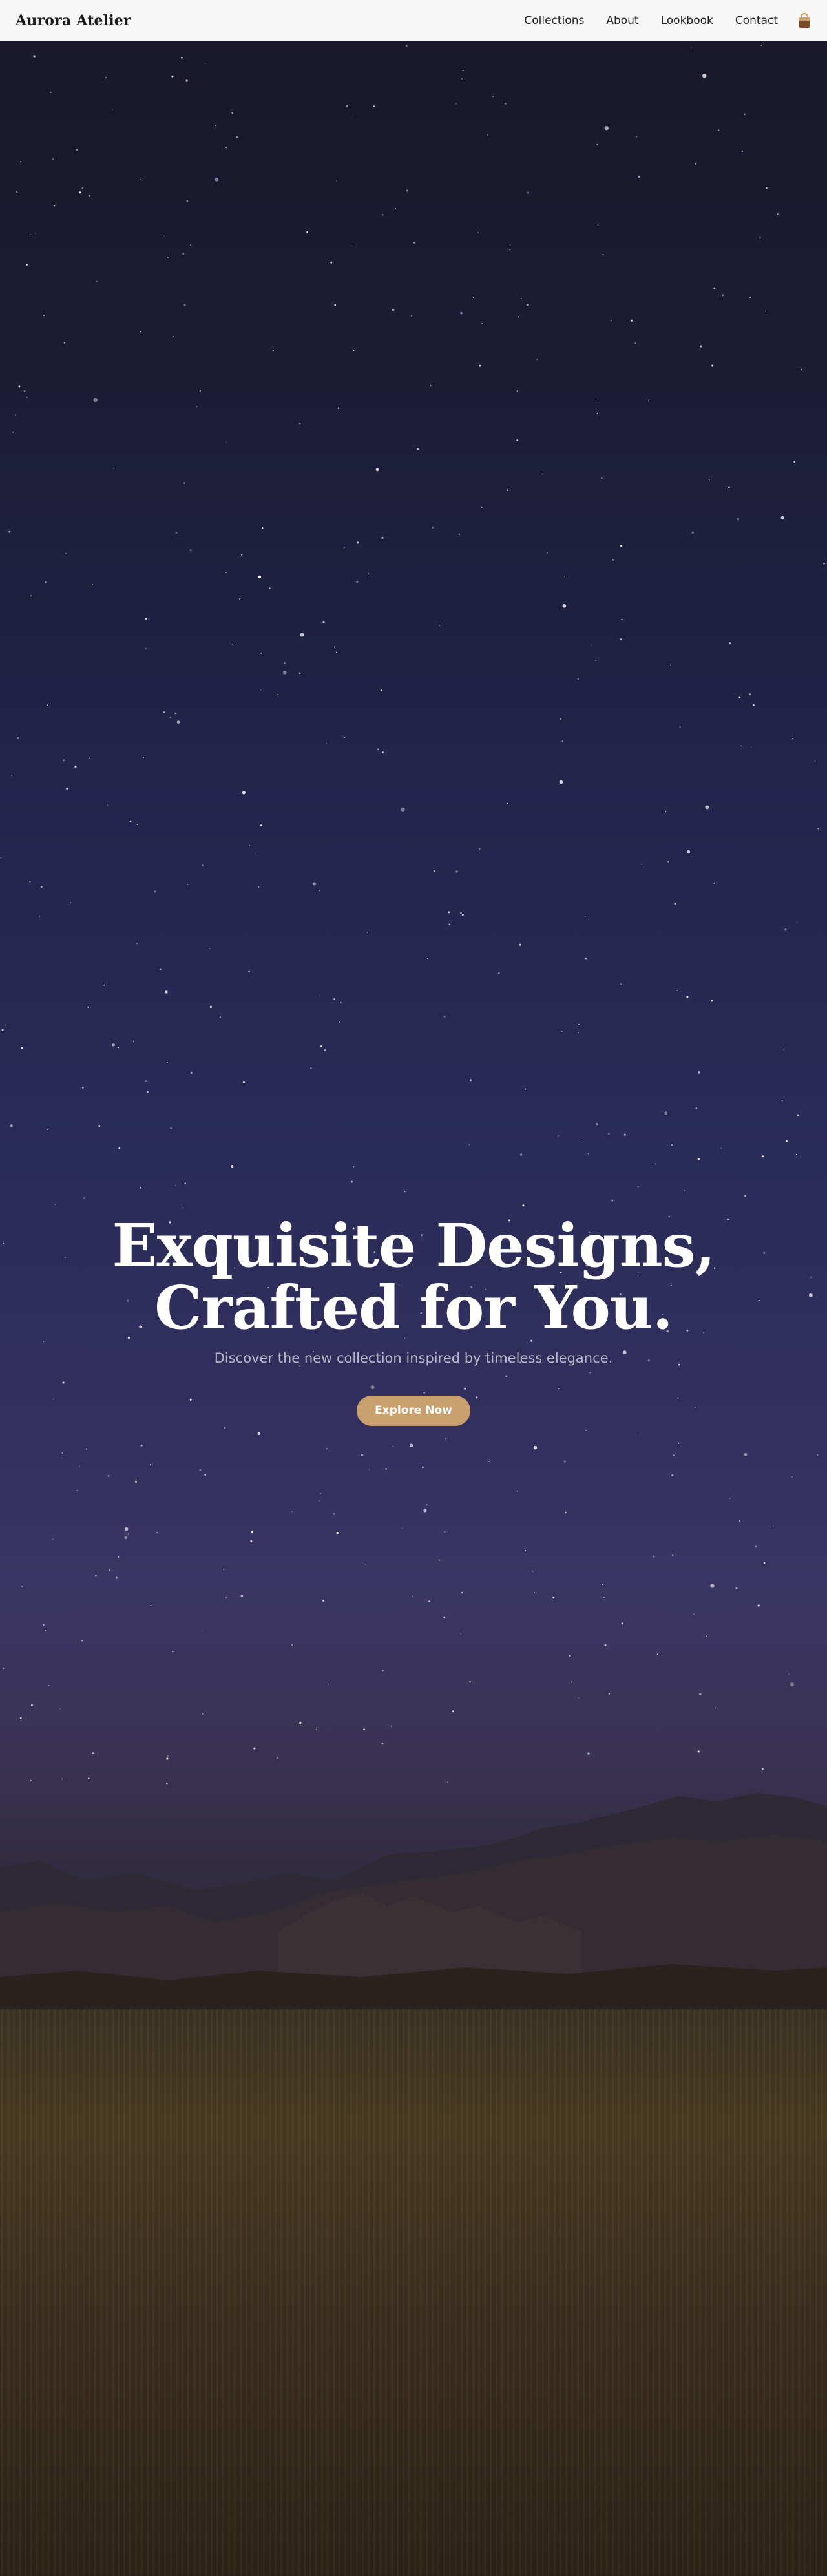 The image size is (827, 2576). What do you see at coordinates (804, 20) in the screenshot?
I see `shopping-bag-icon` at bounding box center [804, 20].